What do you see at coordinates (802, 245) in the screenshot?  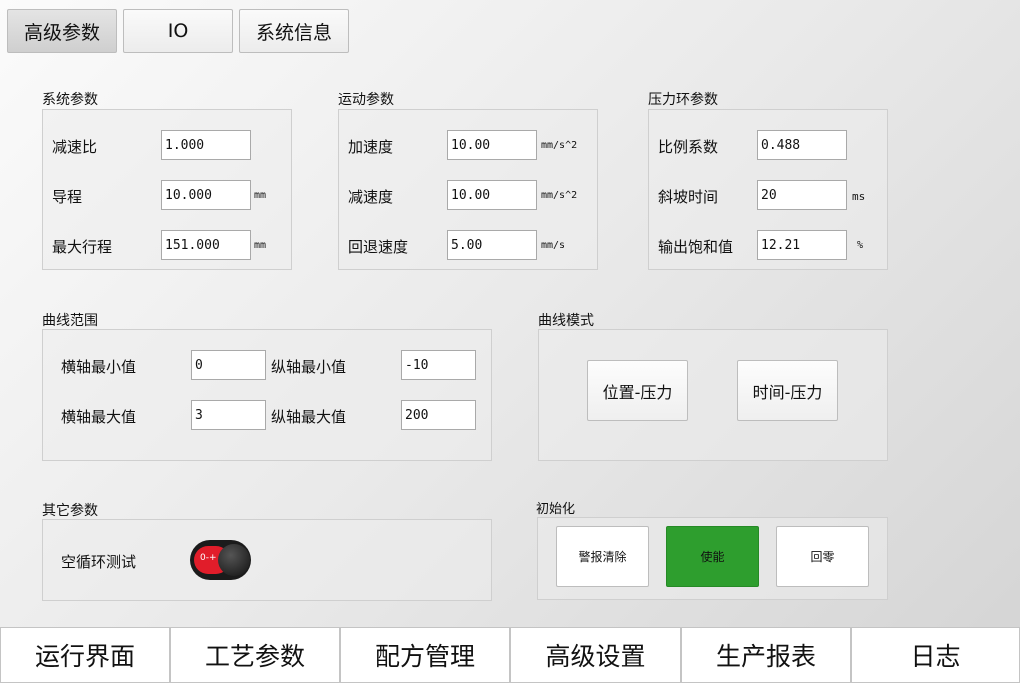 I see `output-saturation-input: 12.21` at bounding box center [802, 245].